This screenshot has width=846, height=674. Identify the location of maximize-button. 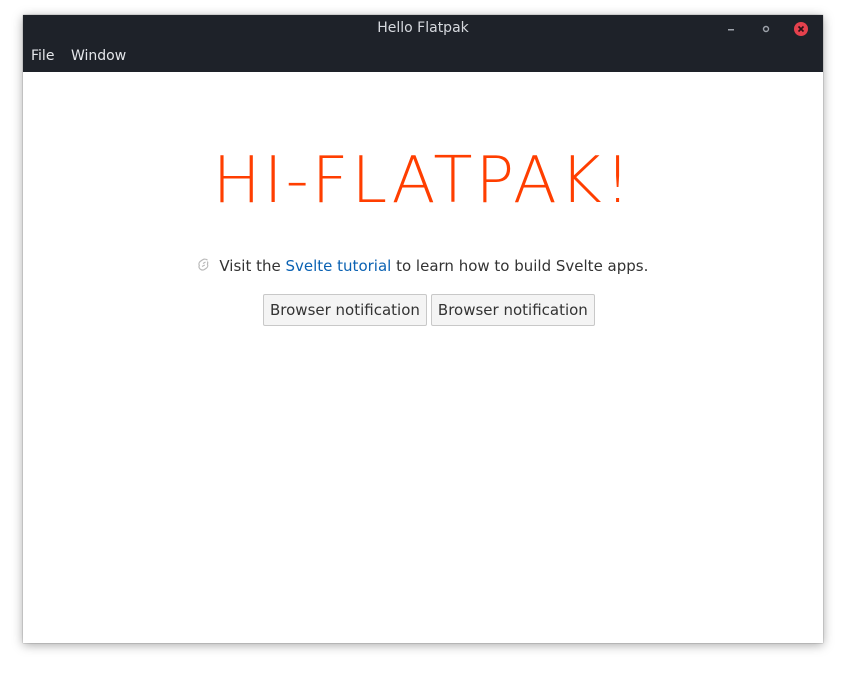
(766, 29).